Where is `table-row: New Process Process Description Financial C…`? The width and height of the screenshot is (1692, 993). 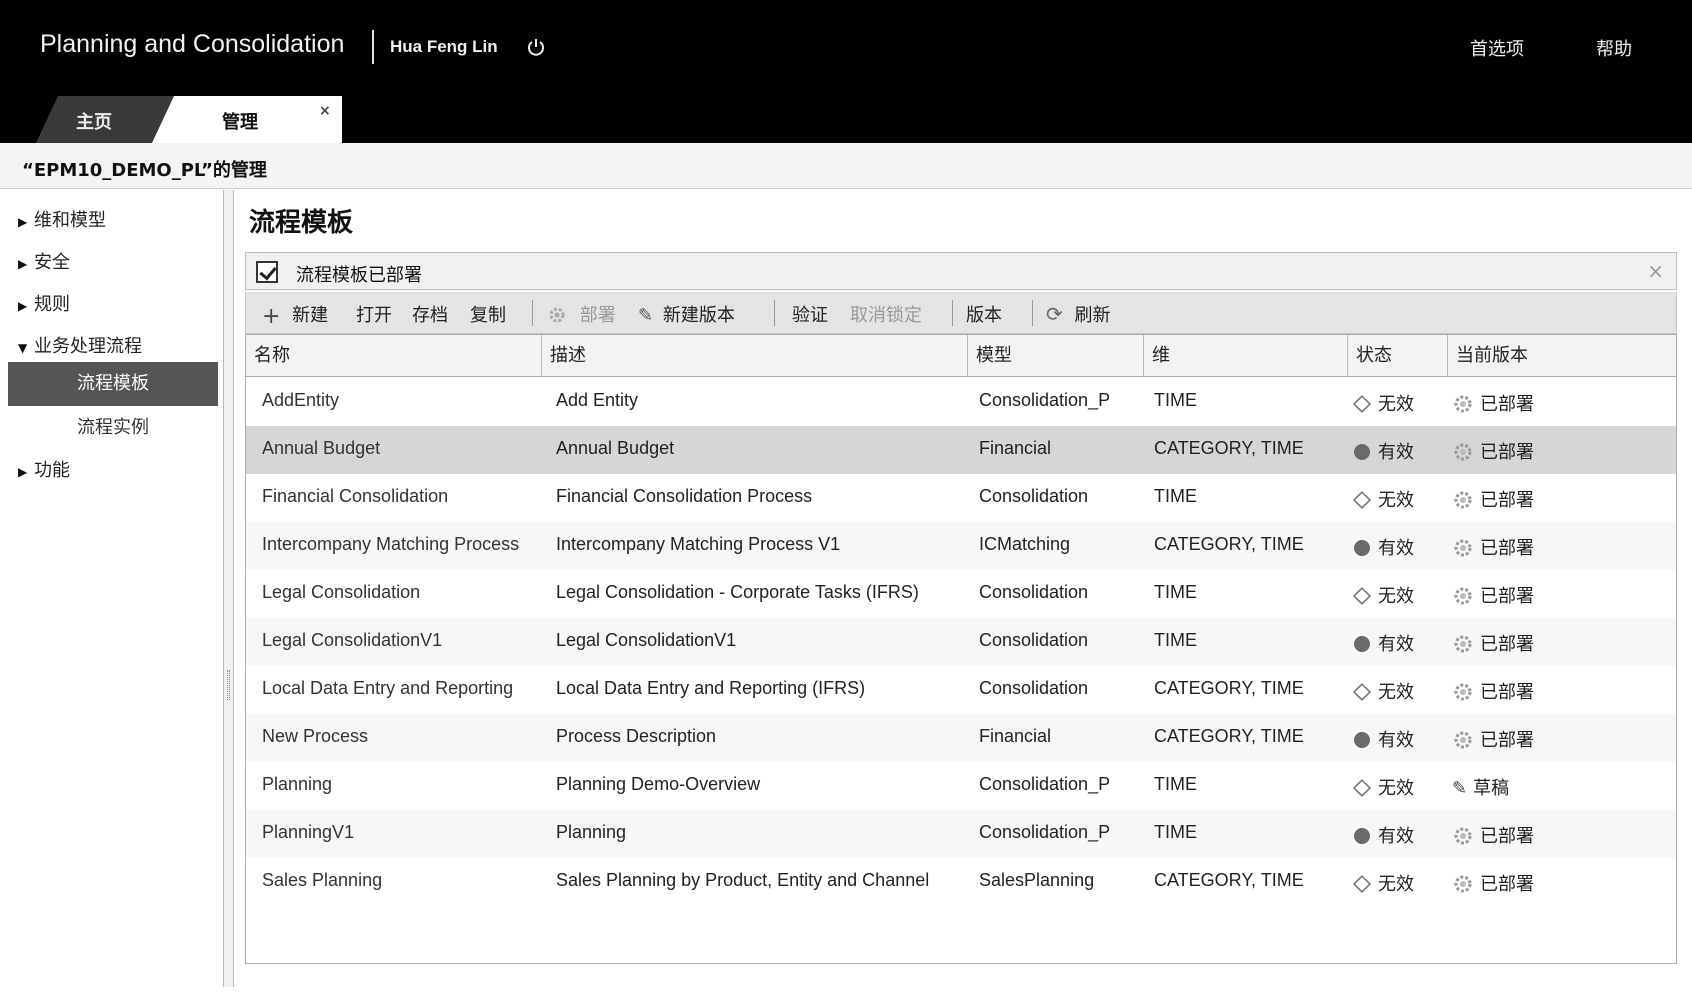 table-row: New Process Process Description Financial C… is located at coordinates (961, 738).